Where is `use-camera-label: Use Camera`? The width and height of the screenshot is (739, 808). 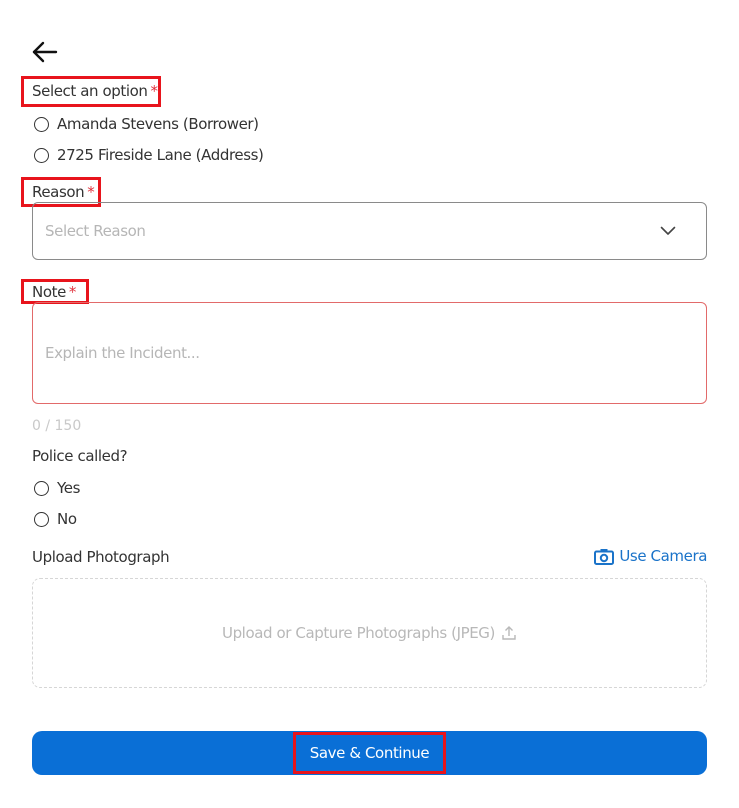 use-camera-label: Use Camera is located at coordinates (663, 556).